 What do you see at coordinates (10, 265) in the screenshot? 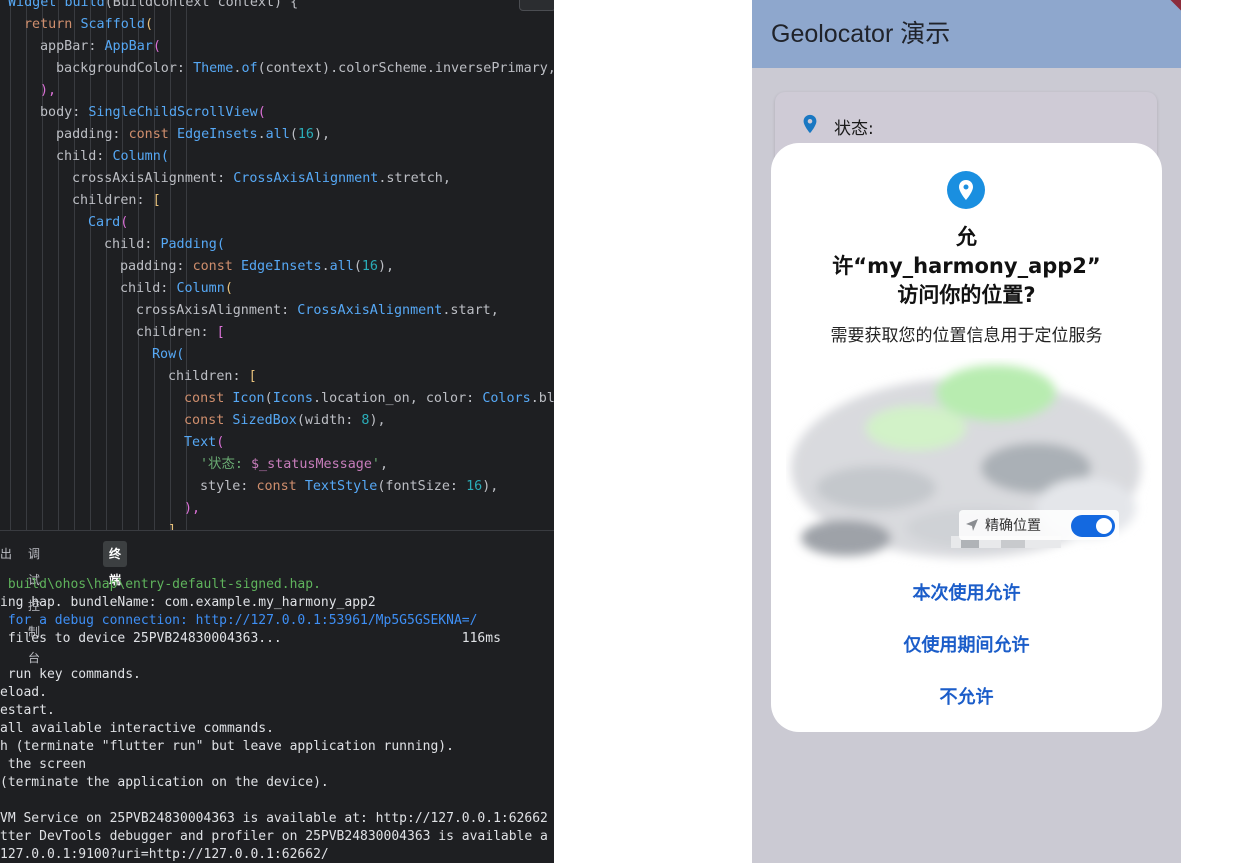
I see `indent-guide` at bounding box center [10, 265].